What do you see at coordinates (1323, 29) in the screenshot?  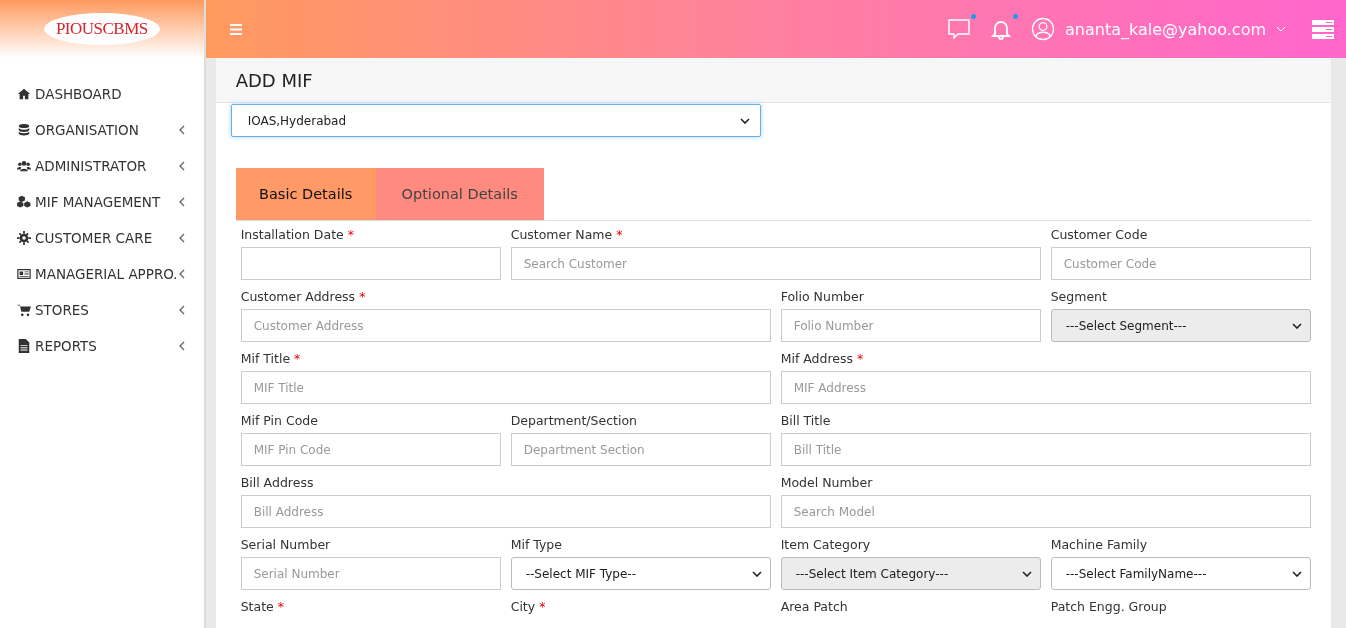 I see `server-icon` at bounding box center [1323, 29].